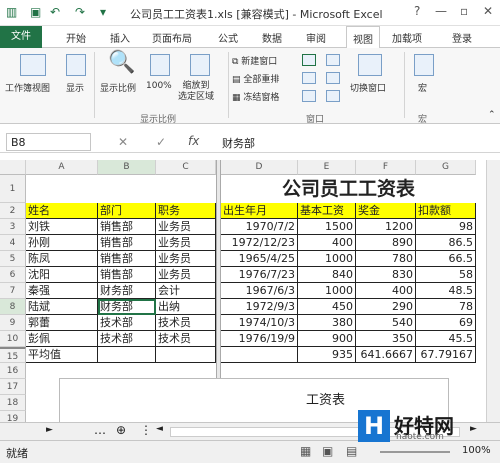  Describe the element at coordinates (27, 87) in the screenshot. I see `workbook-views-button: 工作簿视图` at that location.